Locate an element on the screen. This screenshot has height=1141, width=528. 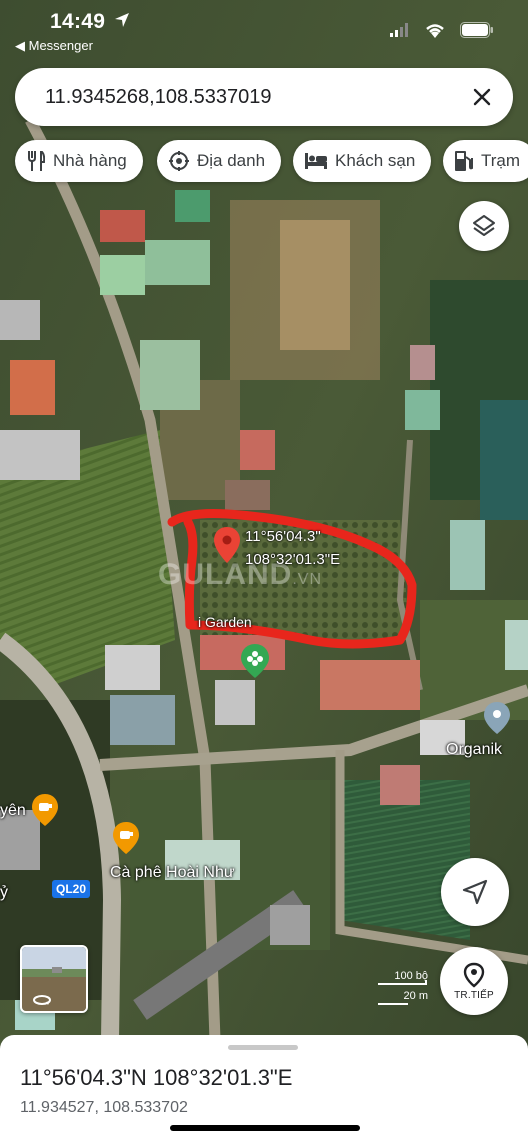
route-badge: QL20 is located at coordinates (71, 889).